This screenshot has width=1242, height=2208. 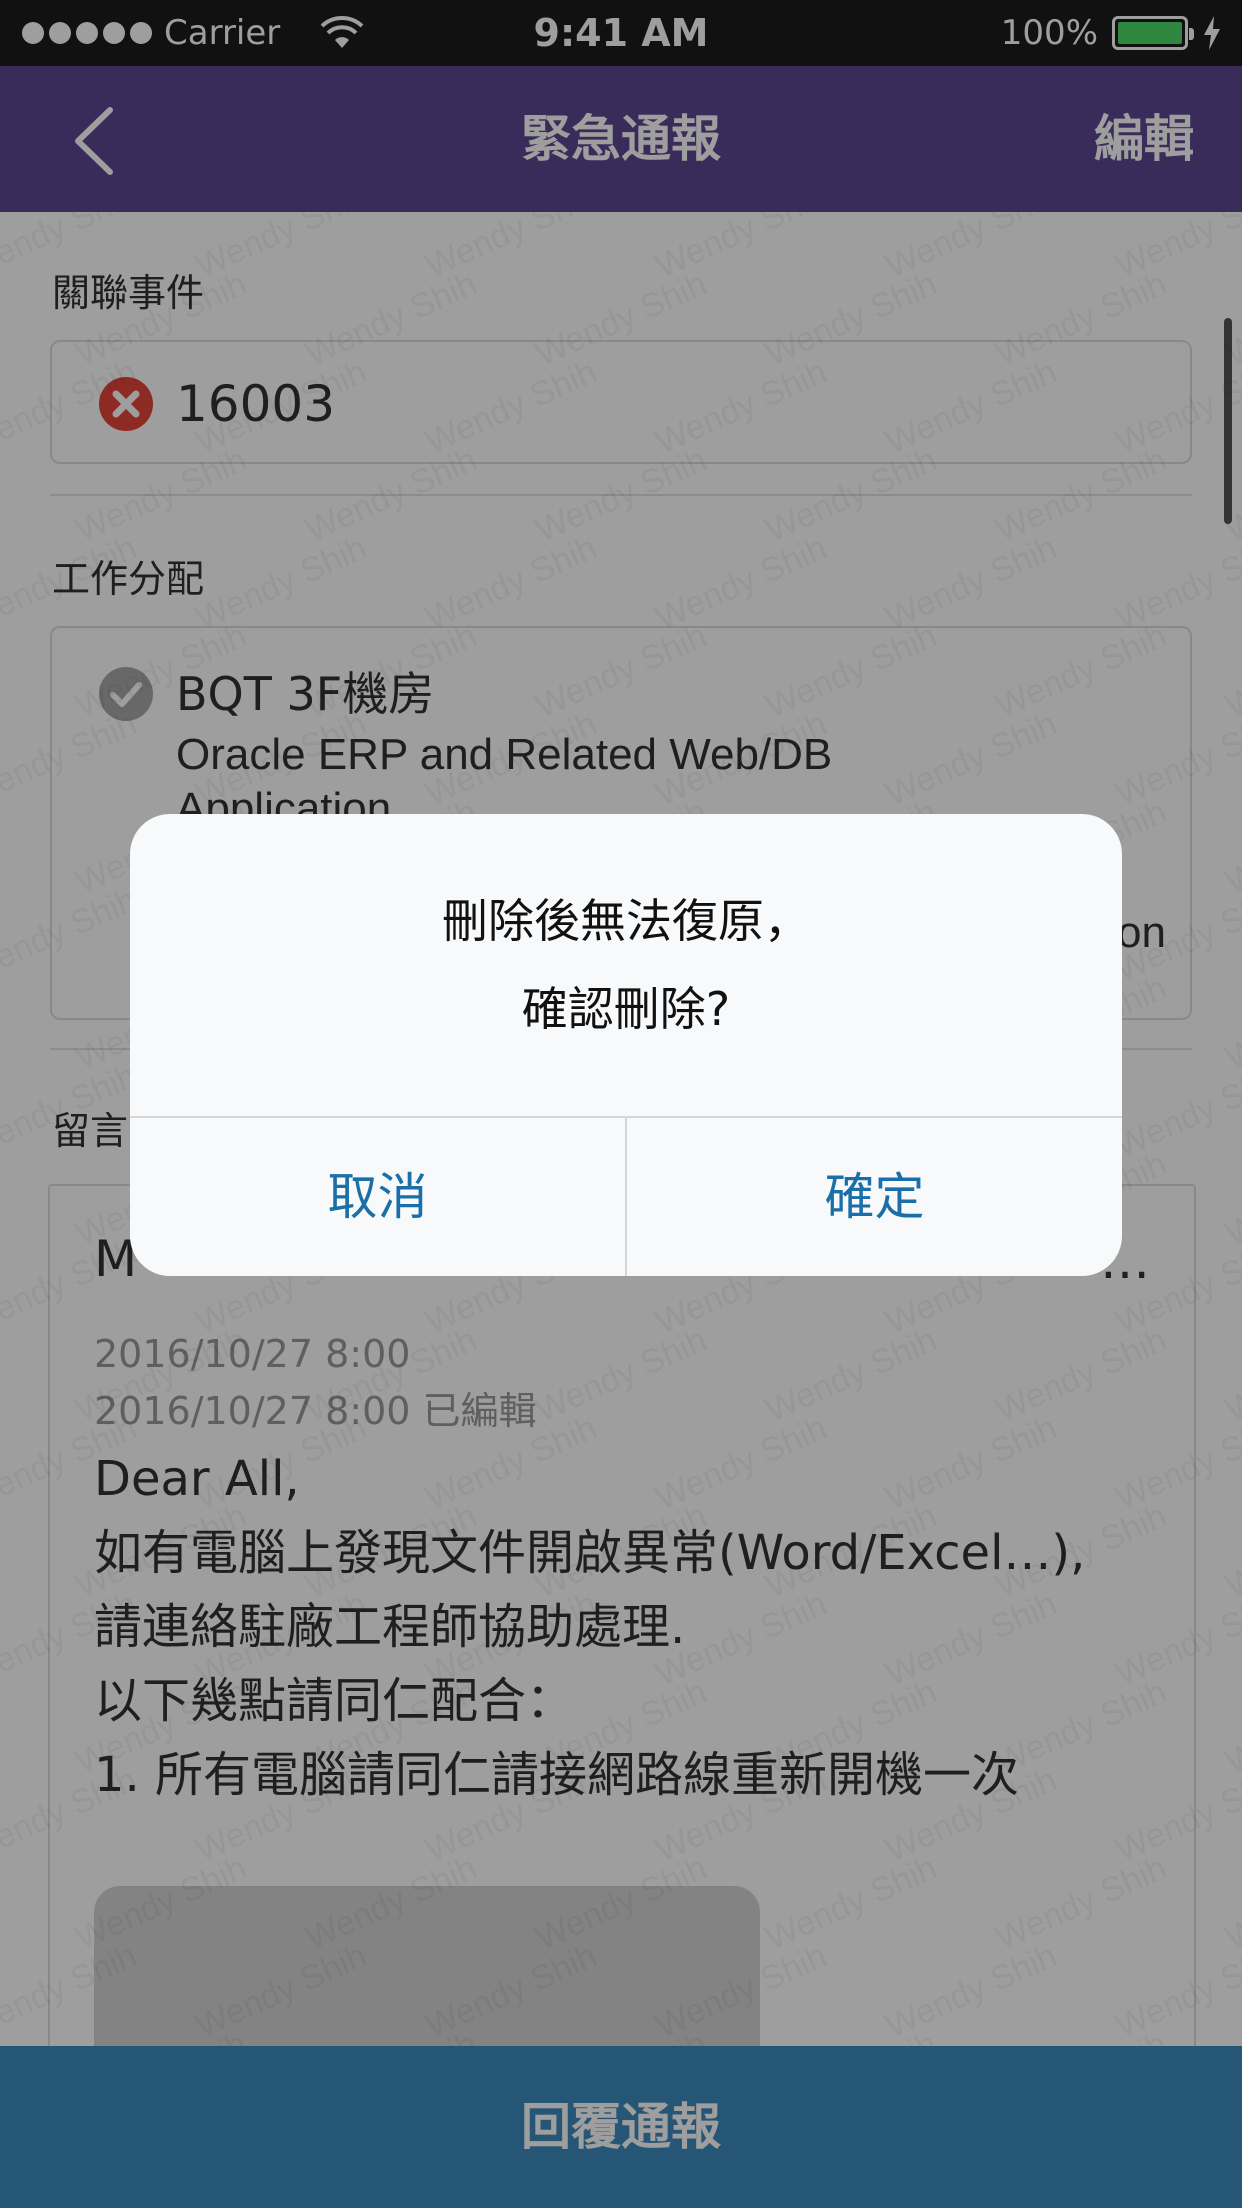 What do you see at coordinates (626, 921) in the screenshot?
I see `dialog-message-line1: 刪除後無法復原，` at bounding box center [626, 921].